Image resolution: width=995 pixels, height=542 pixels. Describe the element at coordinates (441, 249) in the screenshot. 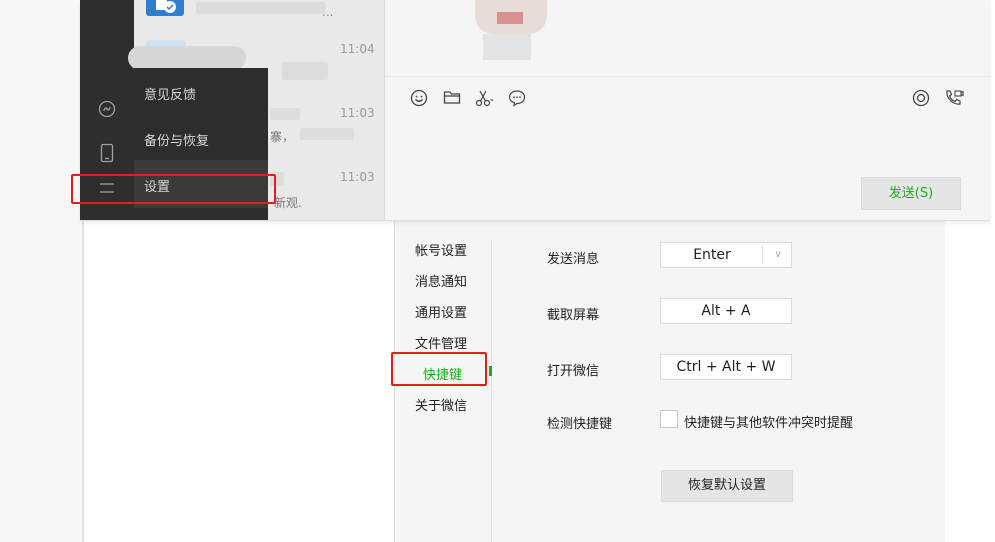

I see `settings-menu-account: 帐号设置` at that location.